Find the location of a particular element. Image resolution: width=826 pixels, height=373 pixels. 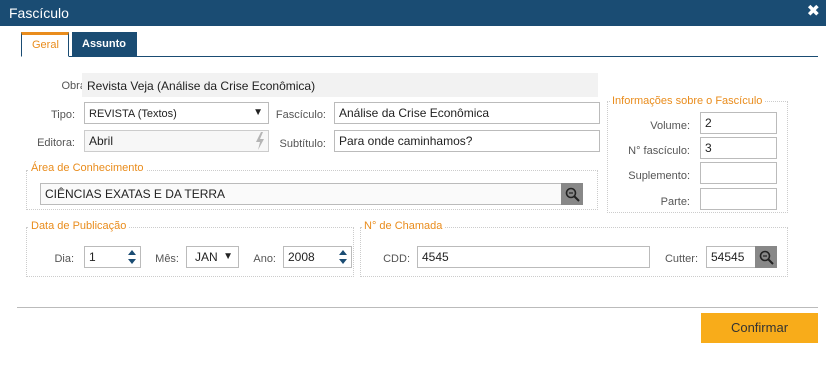

numero-fasciculo-input: 3 is located at coordinates (738, 148).